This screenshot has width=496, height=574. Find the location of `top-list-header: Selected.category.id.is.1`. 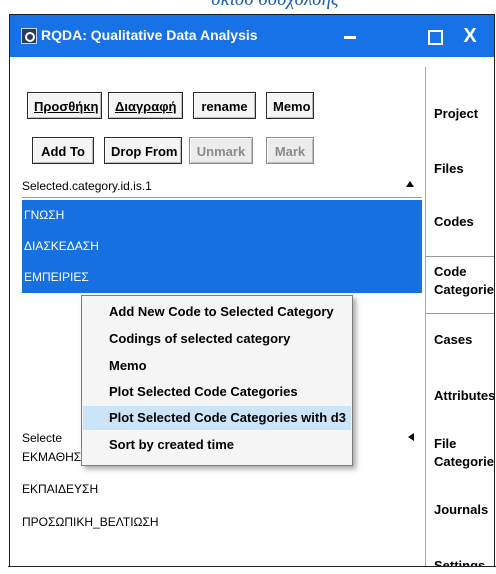

top-list-header: Selected.category.id.is.1 is located at coordinates (222, 186).